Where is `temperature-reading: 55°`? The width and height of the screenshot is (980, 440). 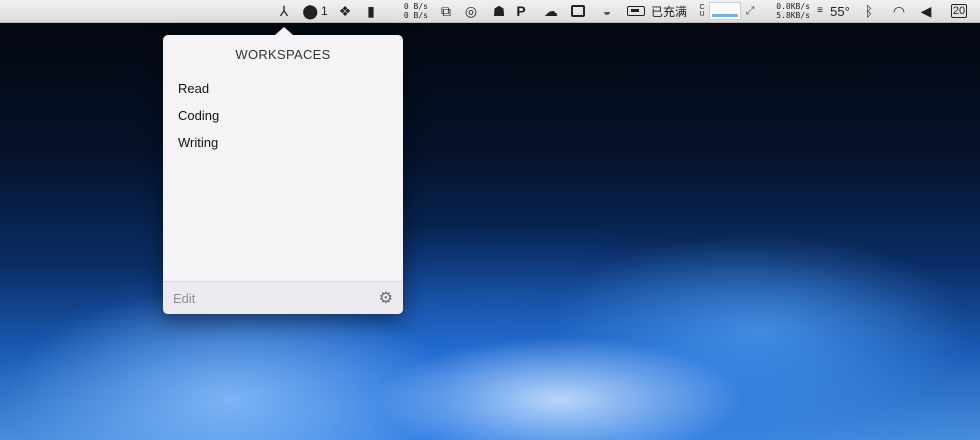 temperature-reading: 55° is located at coordinates (840, 11).